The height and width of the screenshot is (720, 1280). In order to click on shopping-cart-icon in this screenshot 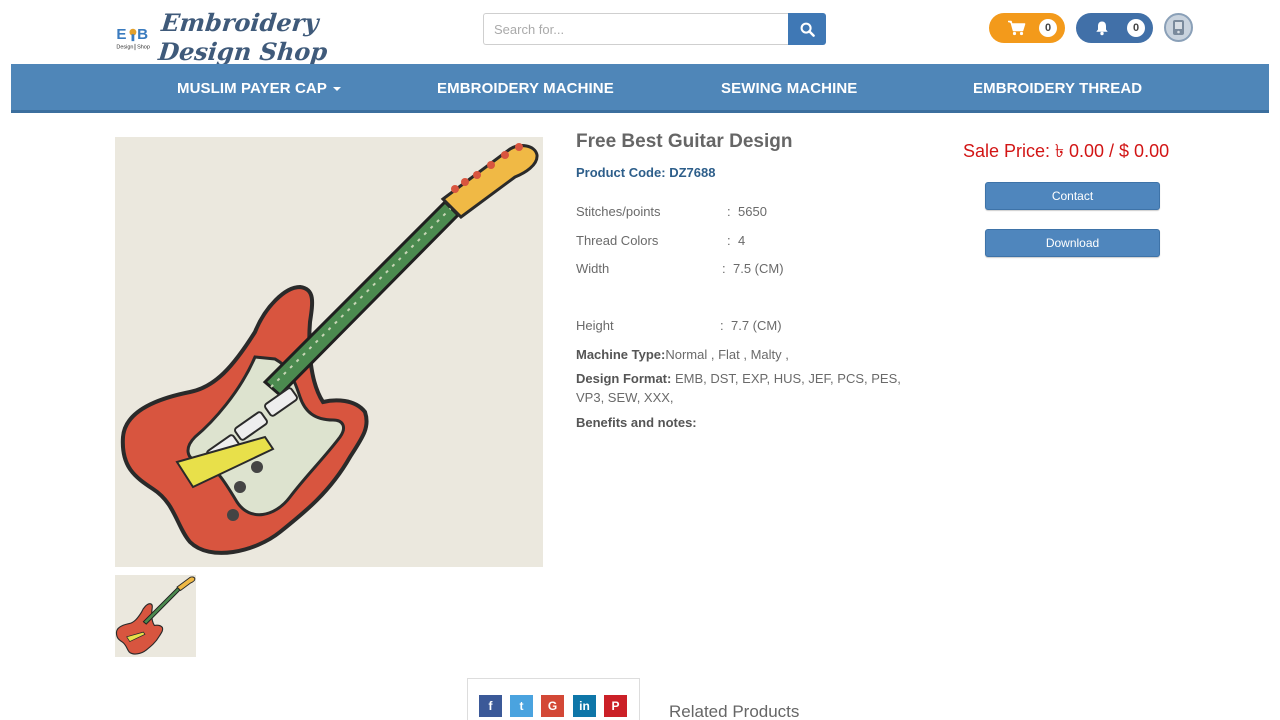, I will do `click(1017, 28)`.